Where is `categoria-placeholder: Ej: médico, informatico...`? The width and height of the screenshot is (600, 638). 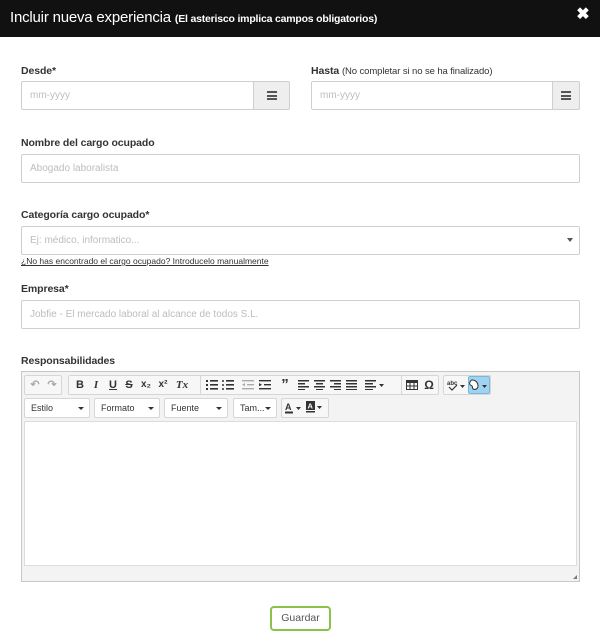 categoria-placeholder: Ej: médico, informatico... is located at coordinates (85, 240).